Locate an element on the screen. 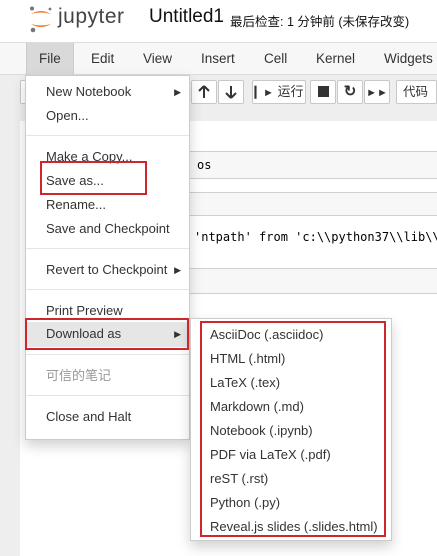  notebook-title: Untitled1 is located at coordinates (186, 17).